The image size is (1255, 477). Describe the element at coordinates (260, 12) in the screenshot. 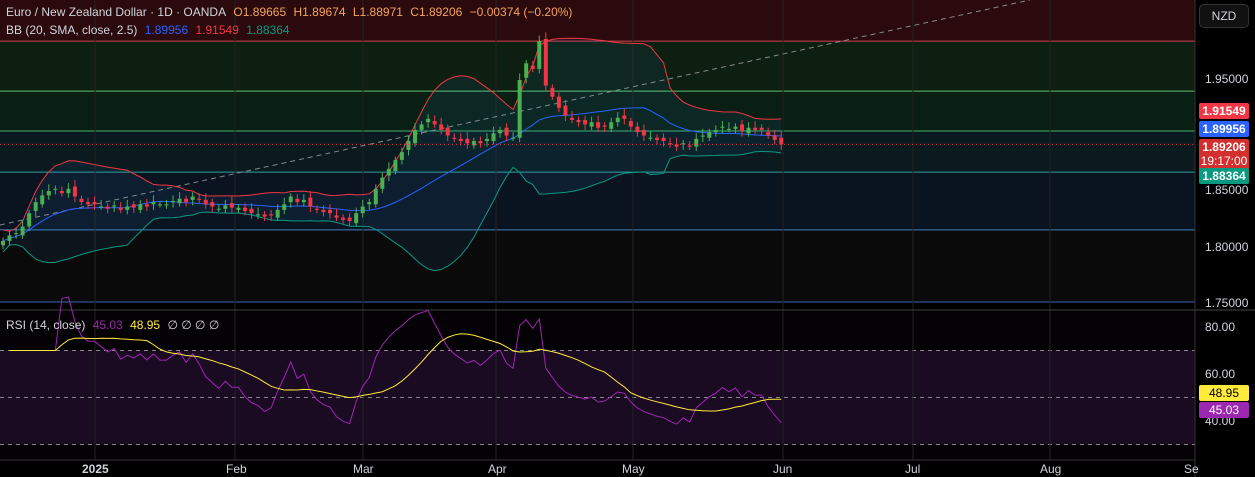

I see `ohlc-open: O1.89665` at that location.